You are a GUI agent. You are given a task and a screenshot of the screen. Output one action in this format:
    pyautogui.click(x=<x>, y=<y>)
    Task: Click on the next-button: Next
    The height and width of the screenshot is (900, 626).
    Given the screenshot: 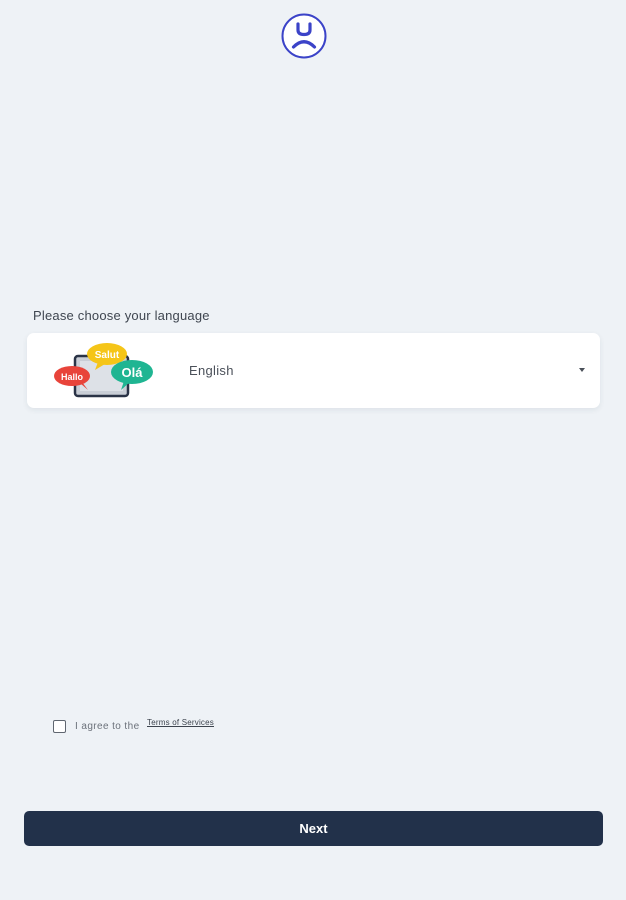 What is the action you would take?
    pyautogui.click(x=313, y=828)
    